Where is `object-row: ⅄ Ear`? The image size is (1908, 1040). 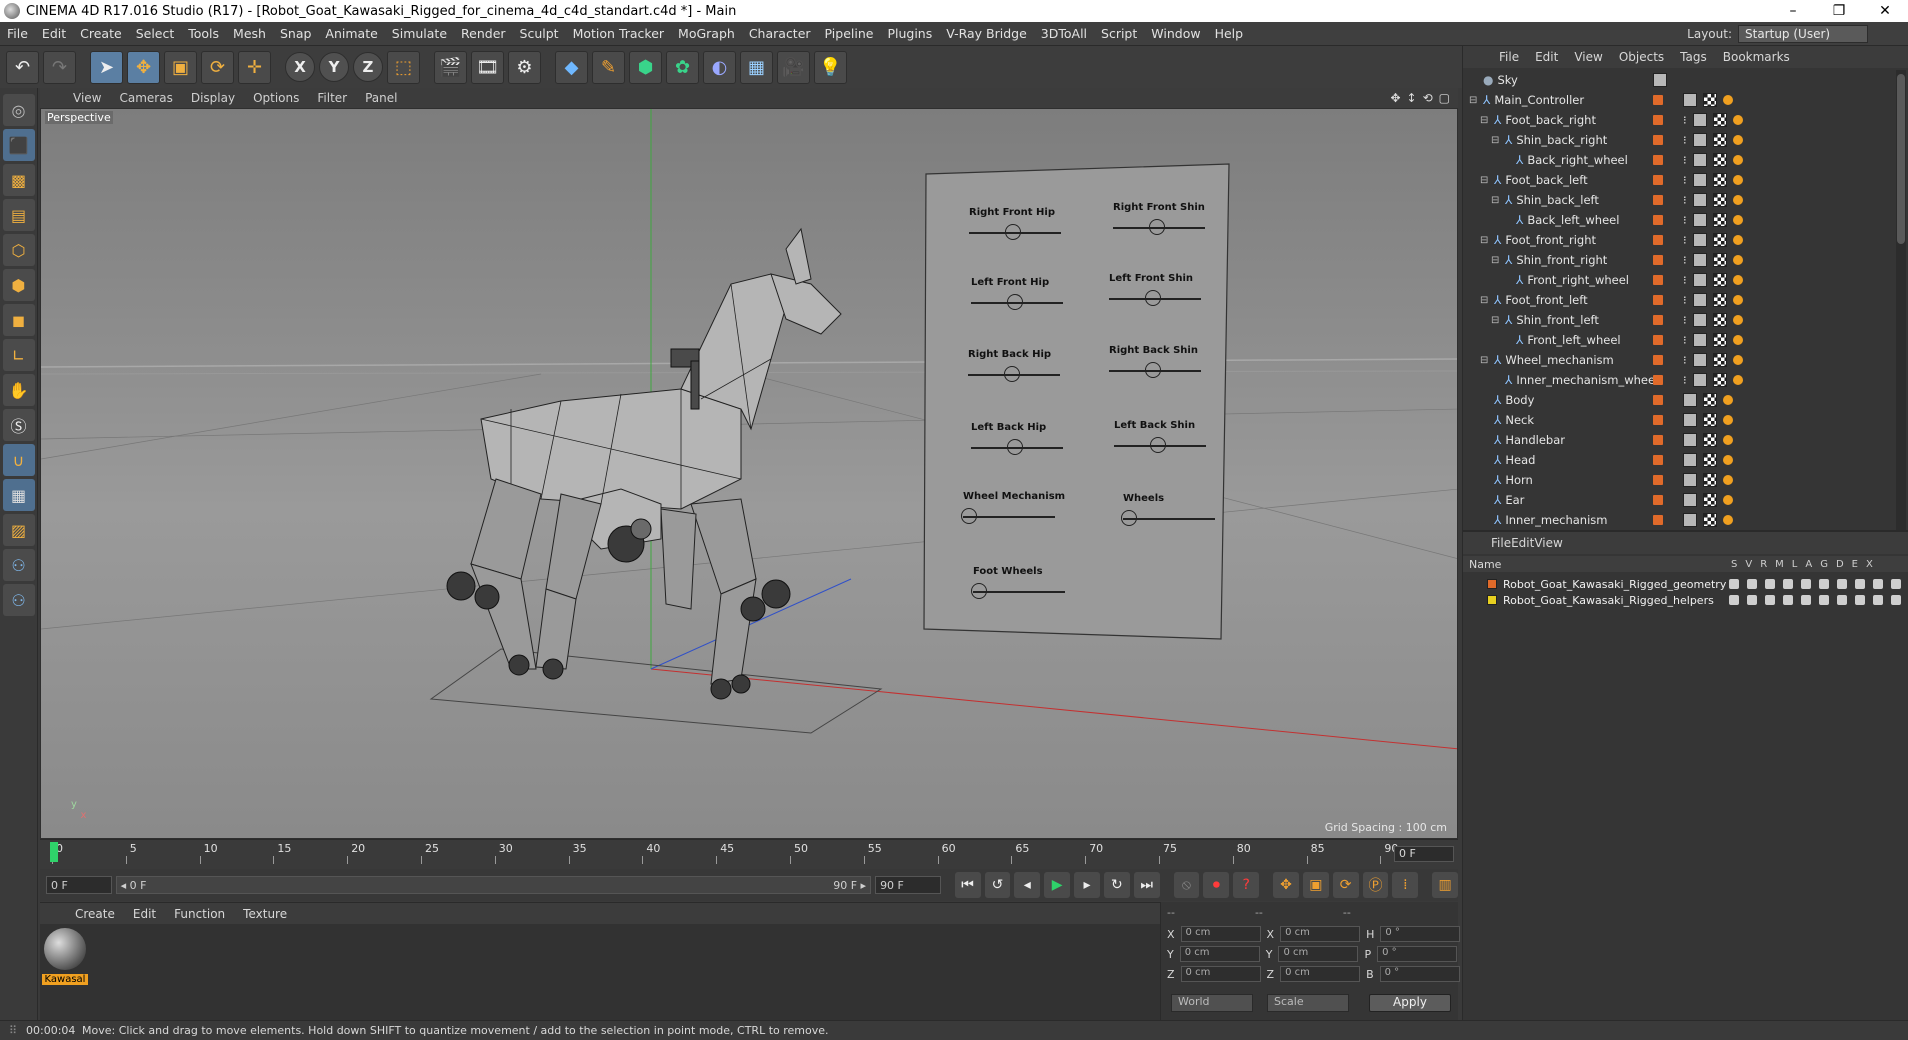
object-row: ⅄ Ear is located at coordinates (1679, 500).